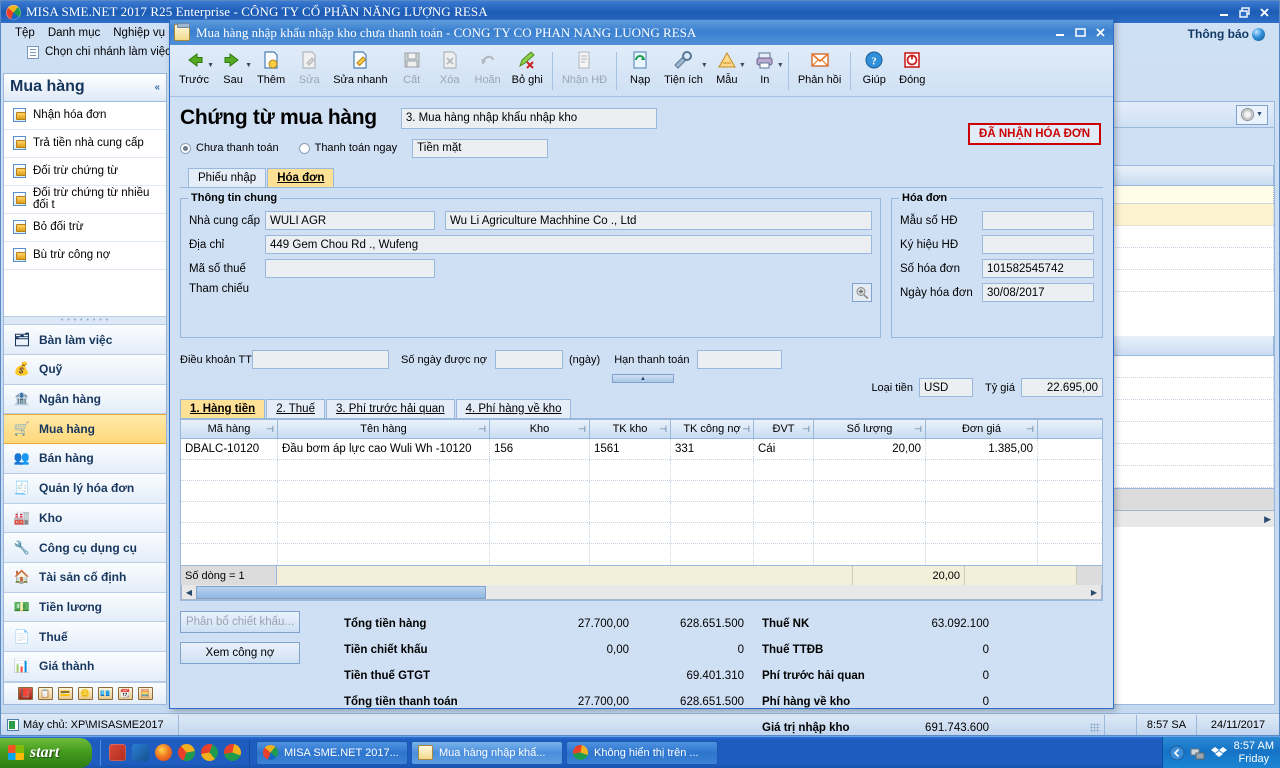 This screenshot has height=768, width=1280. I want to click on toolbar-button-cat: Cất, so click(412, 71).